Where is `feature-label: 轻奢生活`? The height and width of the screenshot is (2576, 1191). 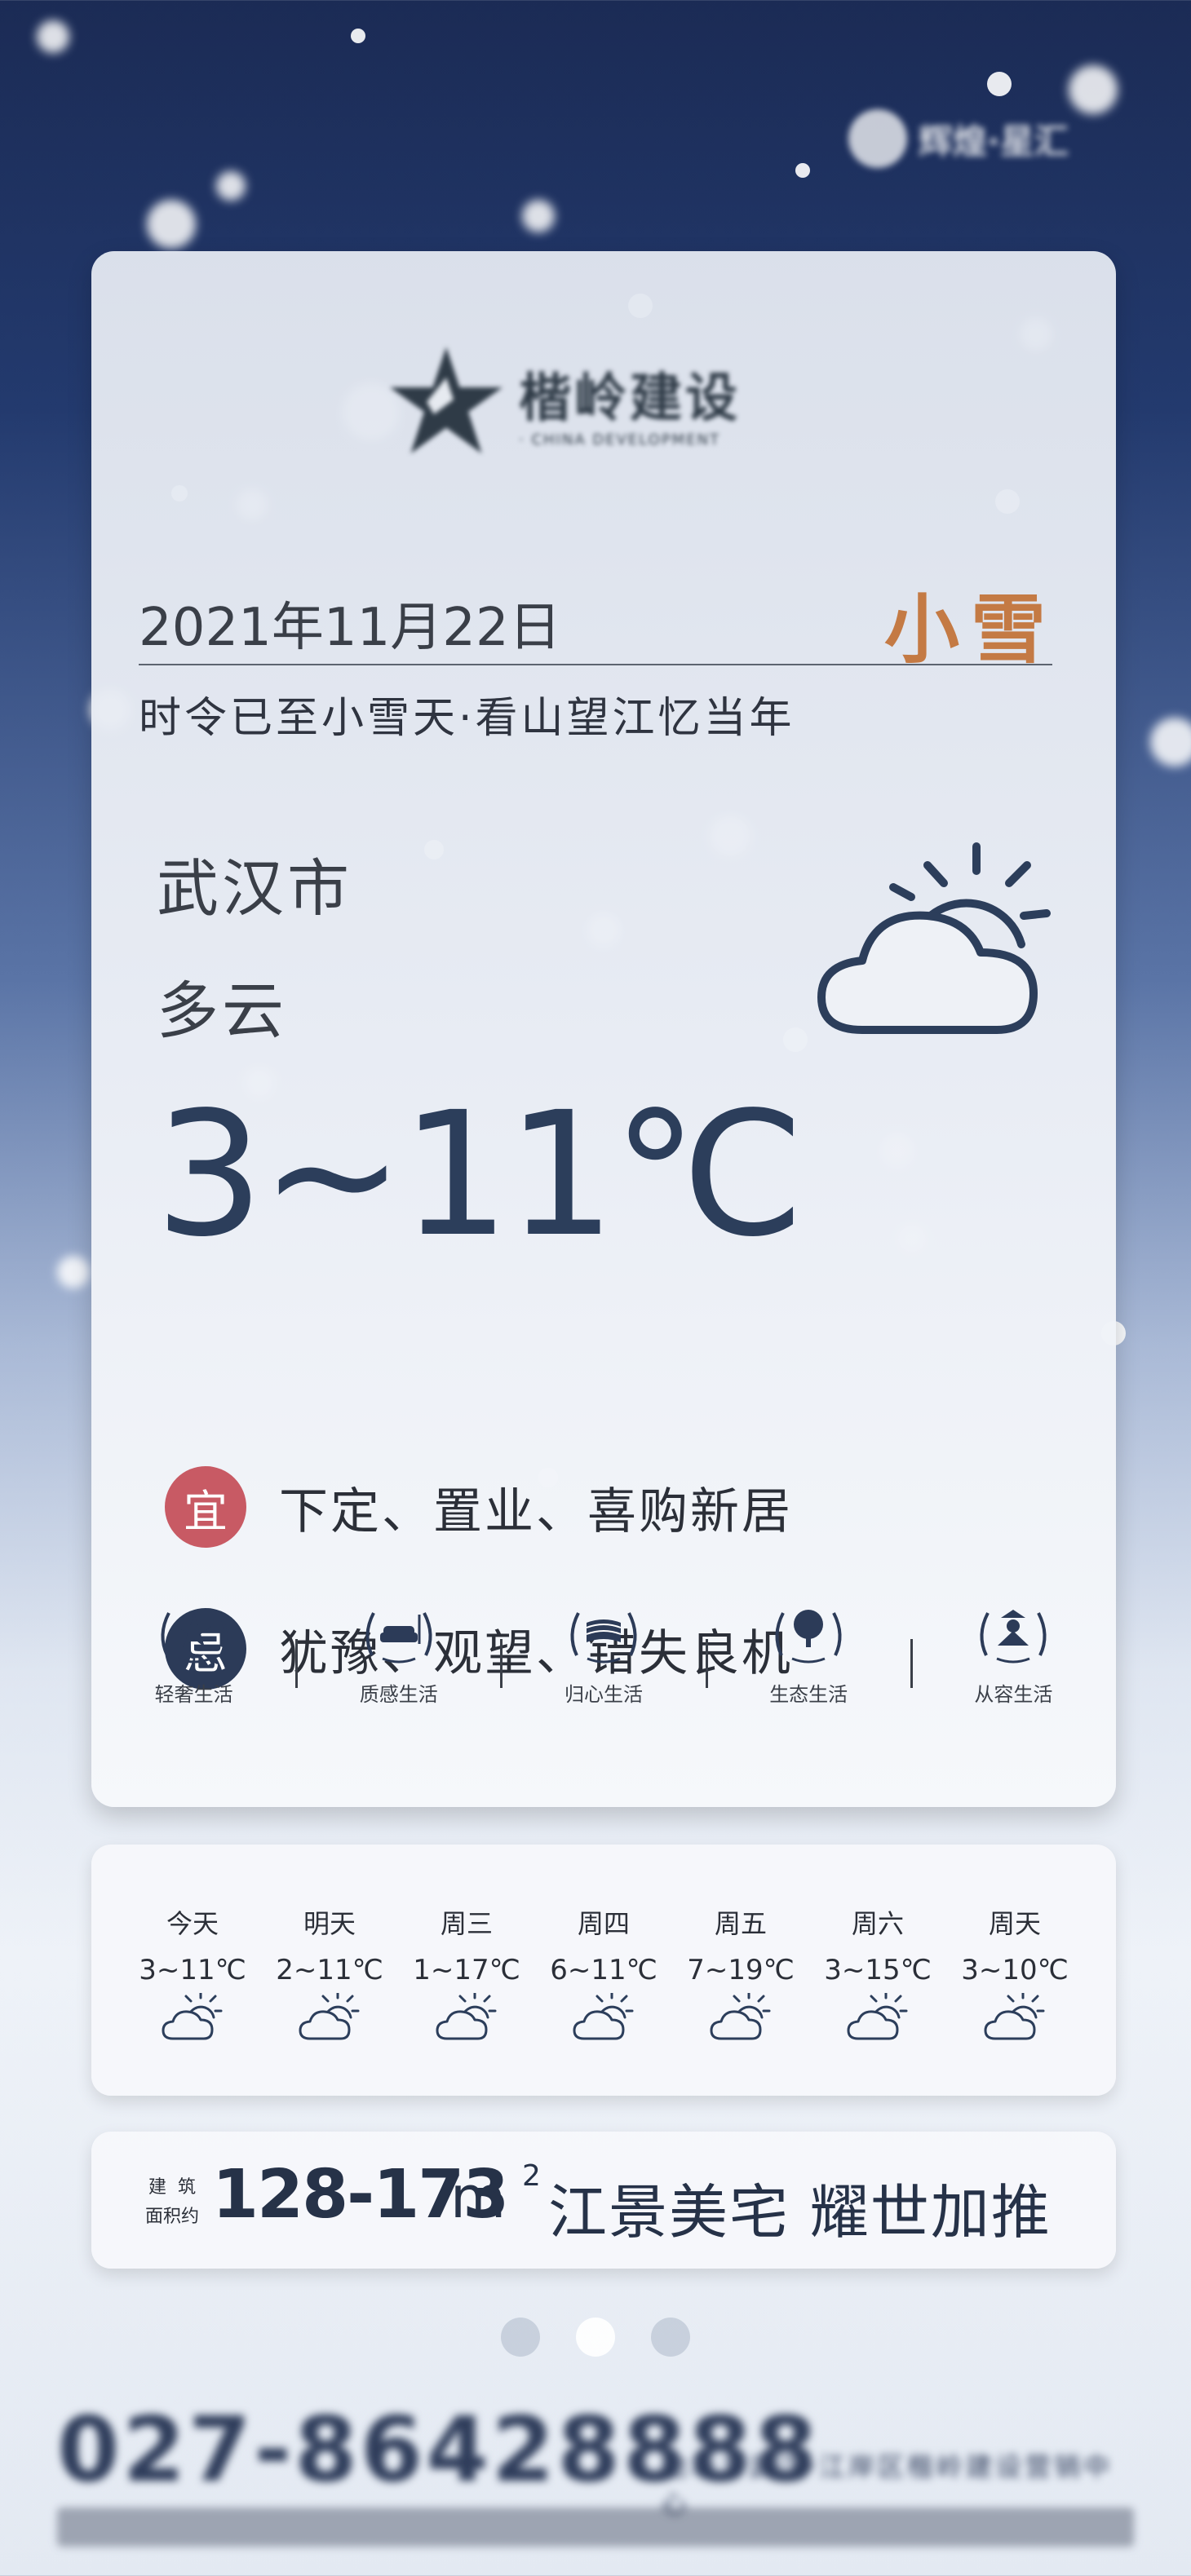
feature-label: 轻奢生活 is located at coordinates (193, 1694).